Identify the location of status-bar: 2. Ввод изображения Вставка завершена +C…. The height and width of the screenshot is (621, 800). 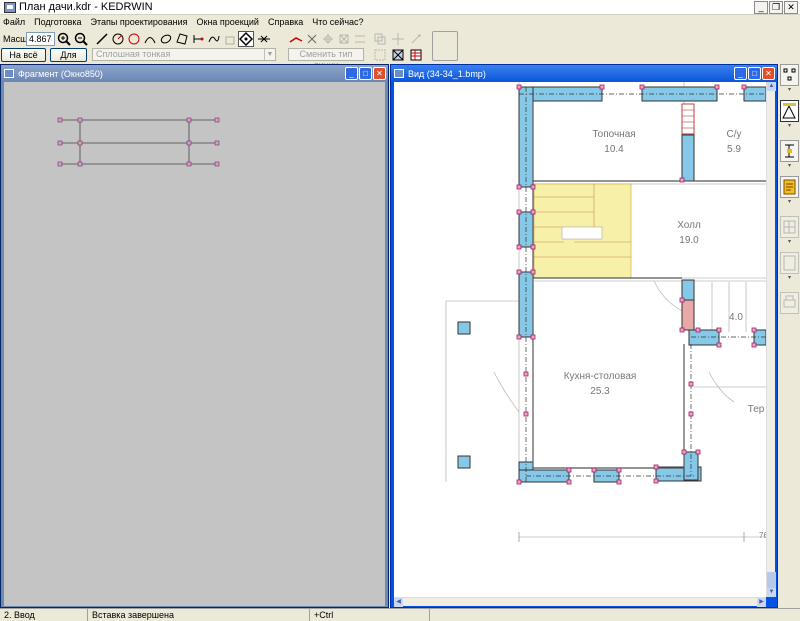
(400, 614).